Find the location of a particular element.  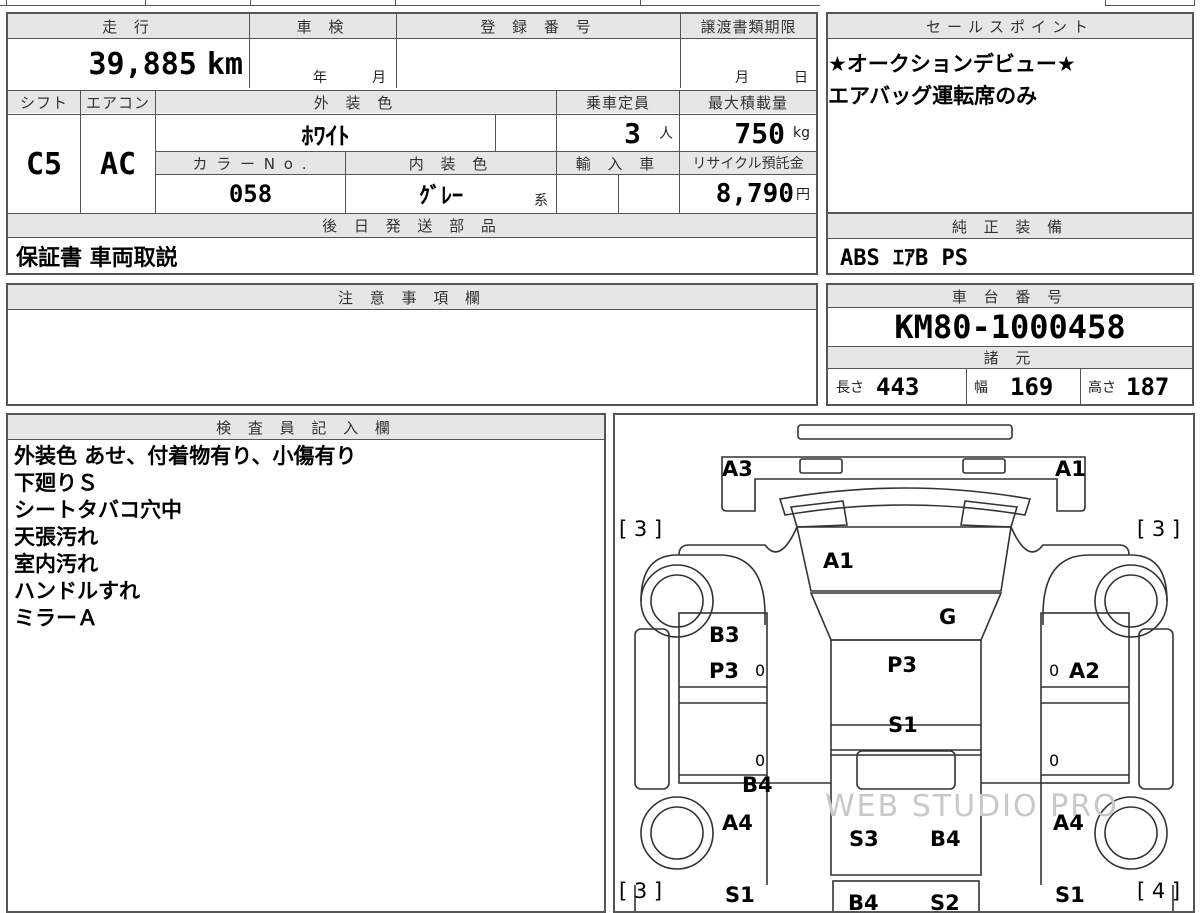

recycle-deposit-cell: 8,790 円 is located at coordinates (748, 194).